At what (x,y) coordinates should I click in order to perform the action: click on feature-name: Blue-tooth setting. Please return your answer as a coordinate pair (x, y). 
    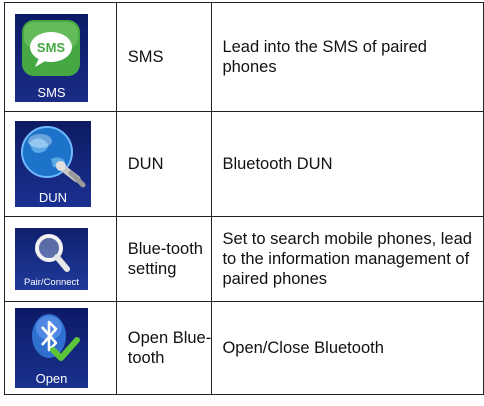
    Looking at the image, I should click on (164, 259).